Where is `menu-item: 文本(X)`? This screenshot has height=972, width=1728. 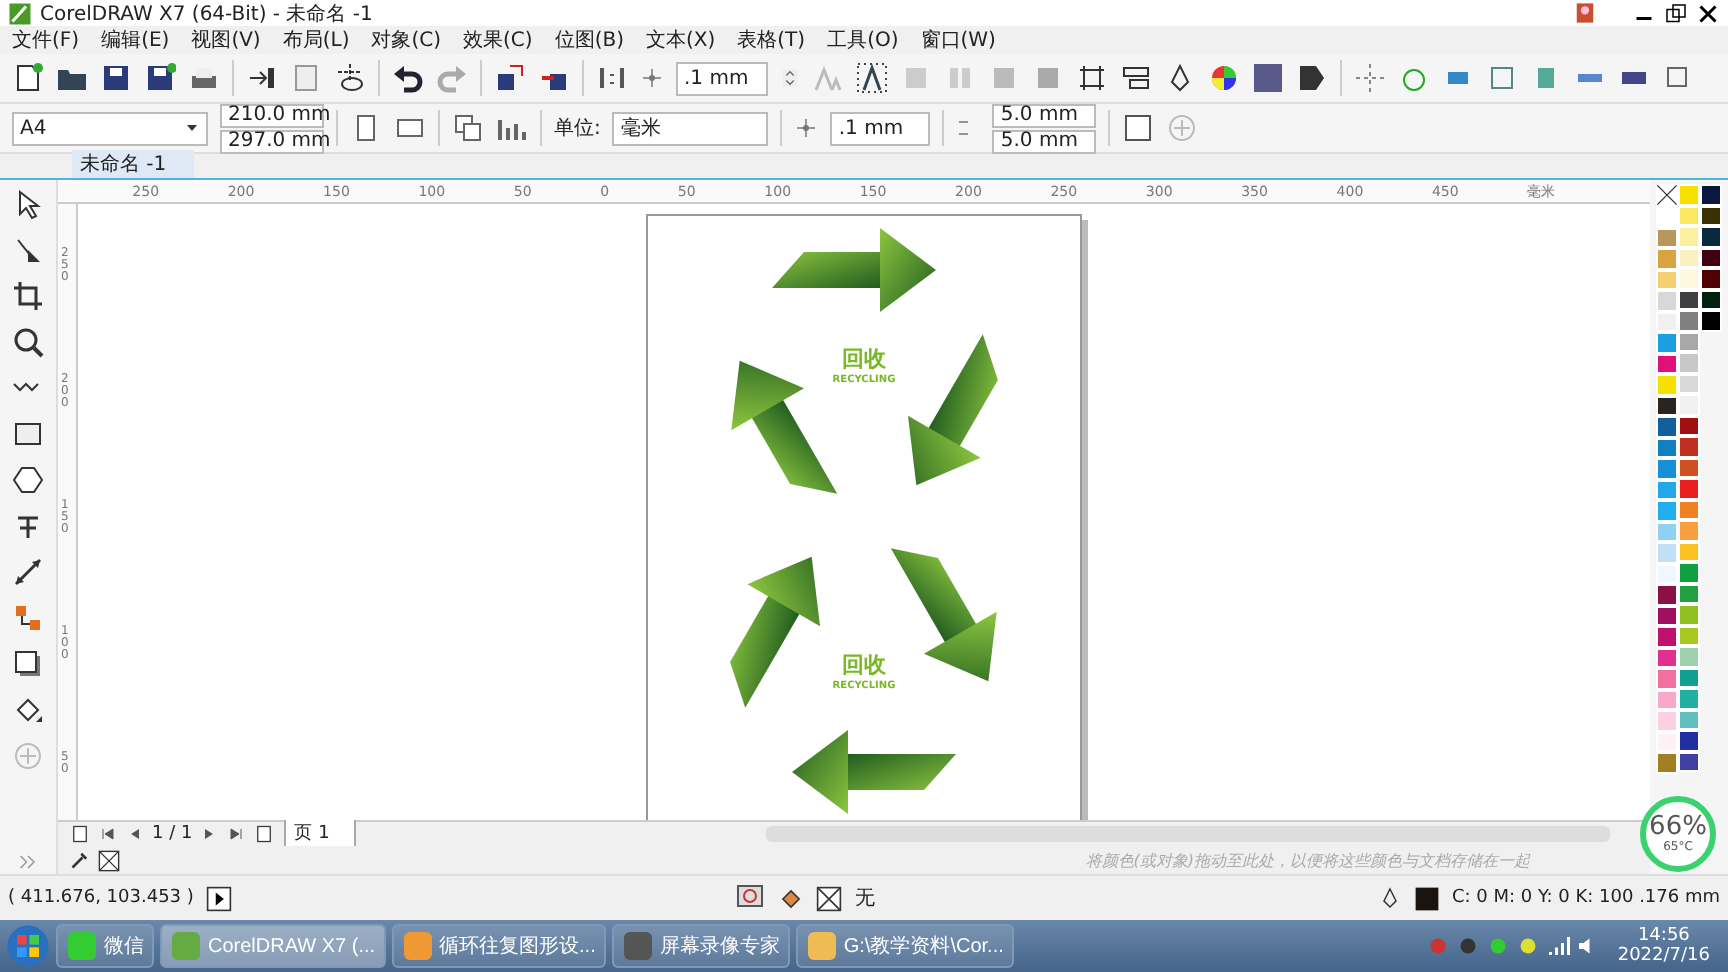
menu-item: 文本(X) is located at coordinates (687, 40).